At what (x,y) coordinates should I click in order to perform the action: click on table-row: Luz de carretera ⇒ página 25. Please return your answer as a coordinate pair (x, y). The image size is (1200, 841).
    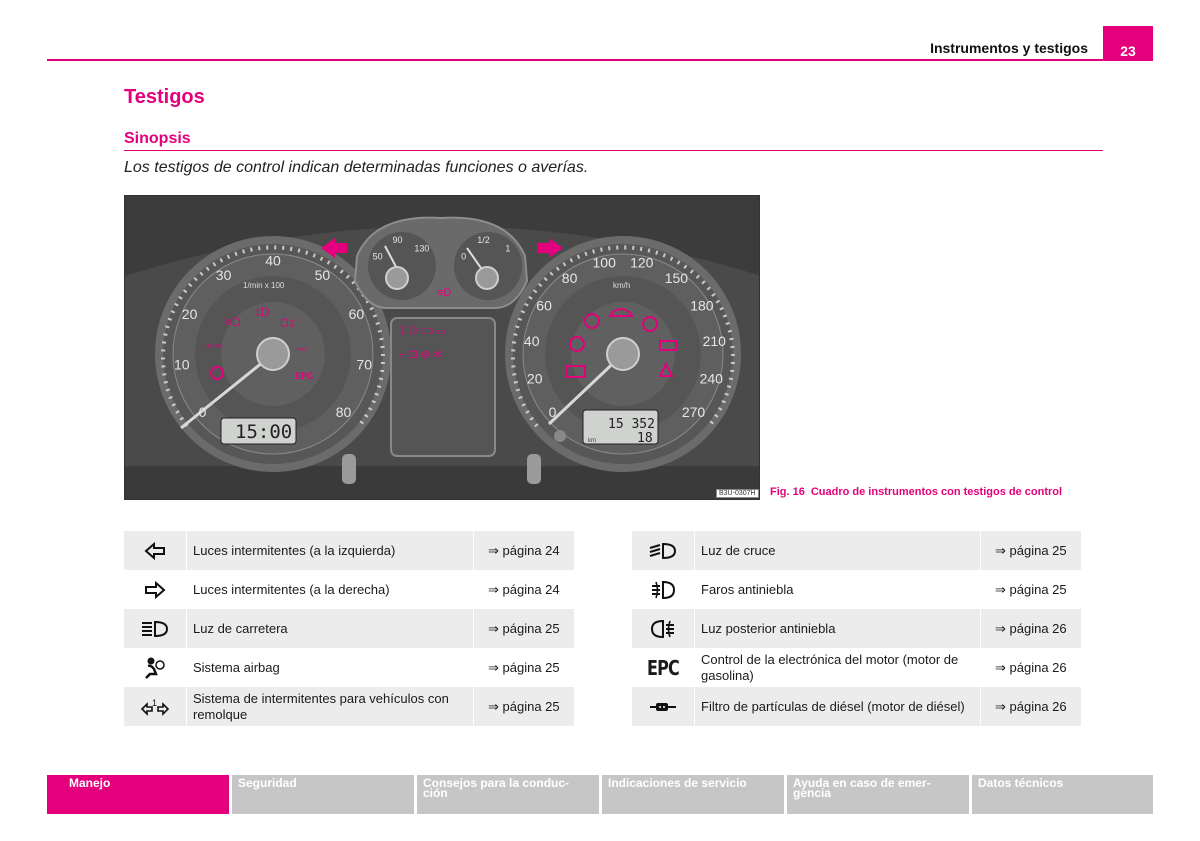
    Looking at the image, I should click on (349, 628).